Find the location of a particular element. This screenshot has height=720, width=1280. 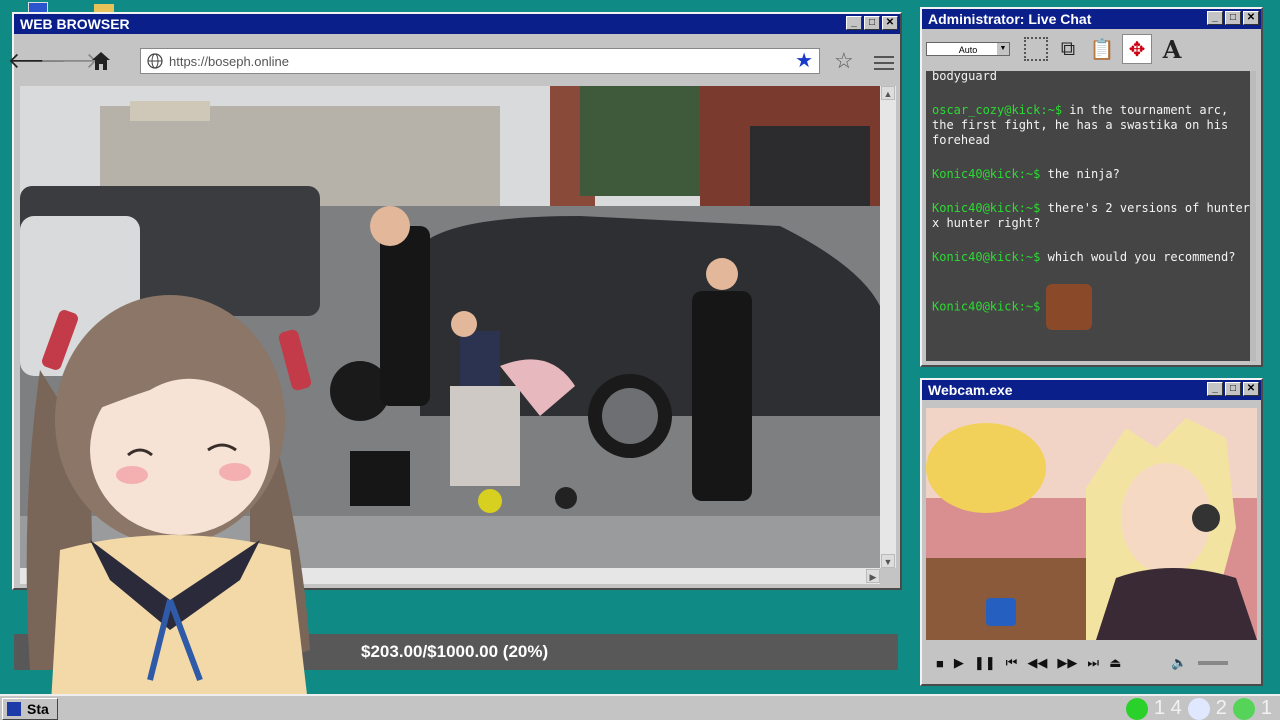

dropdown-arrow-icon: ▼ is located at coordinates (1003, 49).